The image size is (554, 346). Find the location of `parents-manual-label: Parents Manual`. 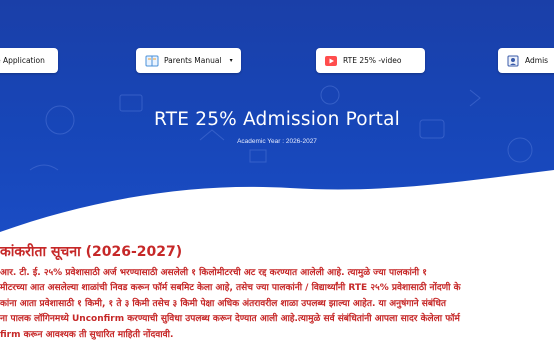

parents-manual-label: Parents Manual is located at coordinates (193, 60).